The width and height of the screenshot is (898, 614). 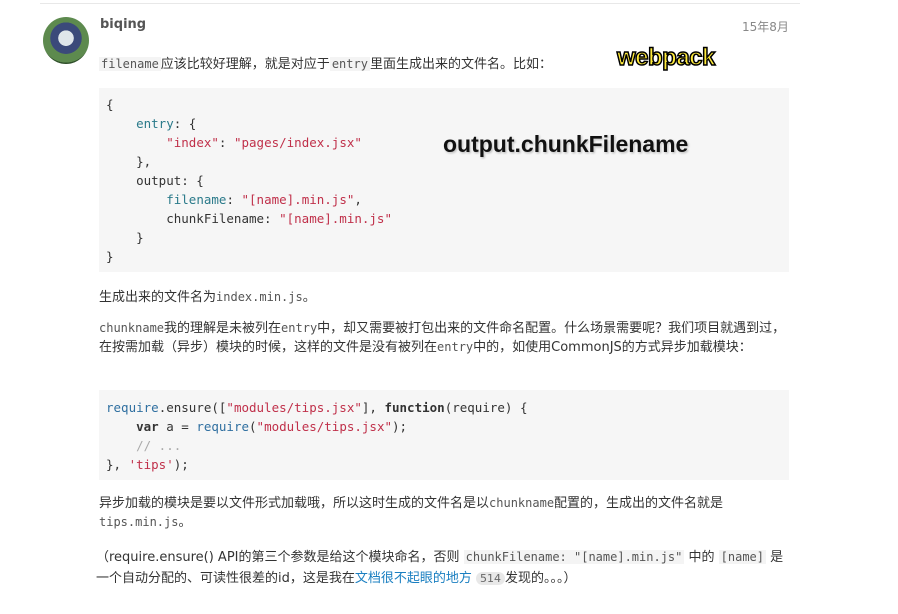 What do you see at coordinates (414, 407) in the screenshot?
I see `code-token: function` at bounding box center [414, 407].